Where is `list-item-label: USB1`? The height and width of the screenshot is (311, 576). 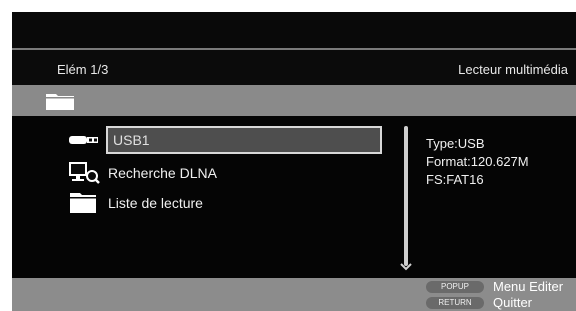
list-item-label: USB1 is located at coordinates (244, 140).